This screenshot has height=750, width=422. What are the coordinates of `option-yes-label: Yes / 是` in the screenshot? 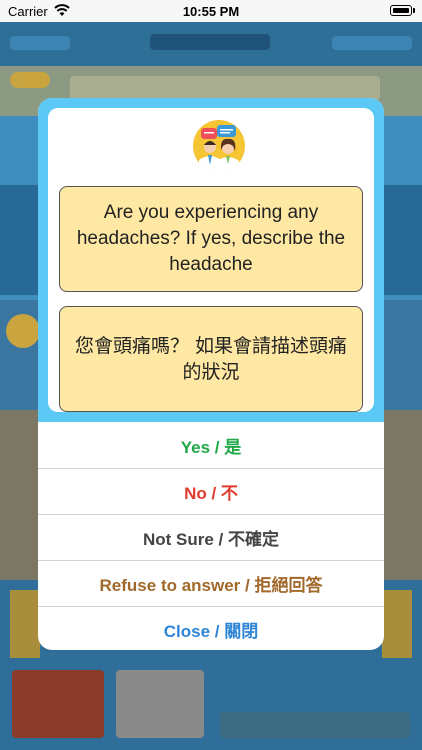 It's located at (211, 447).